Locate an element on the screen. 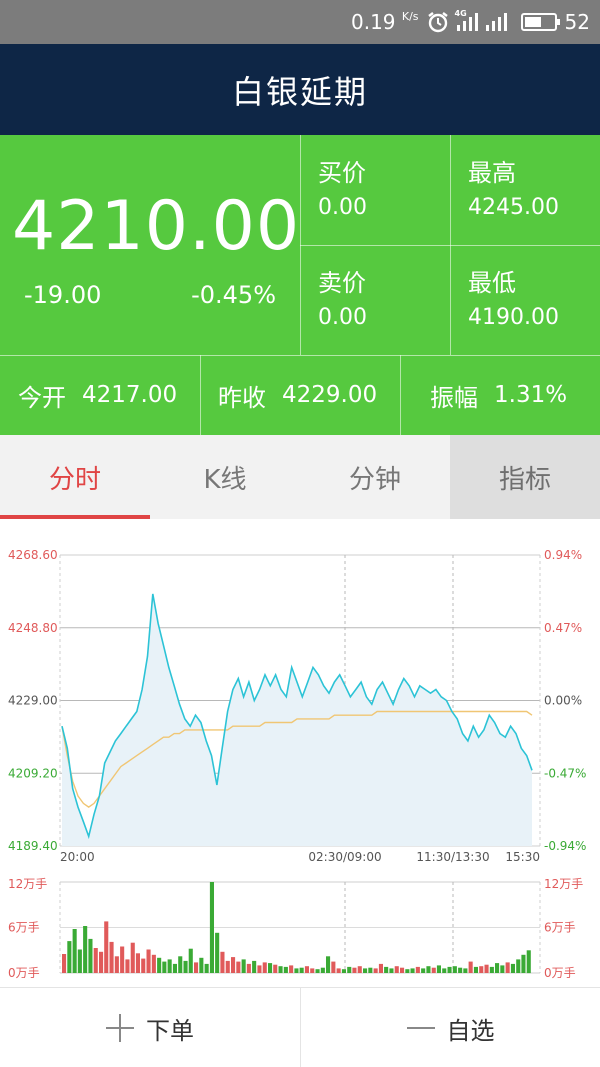 This screenshot has width=600, height=1067. amplitude-cell: 振幅 1.31% is located at coordinates (500, 395).